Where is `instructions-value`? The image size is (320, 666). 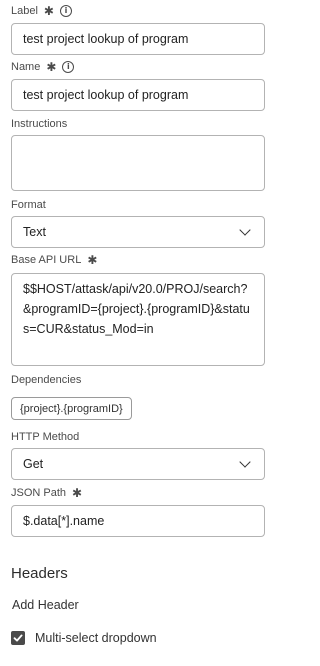 instructions-value is located at coordinates (138, 144).